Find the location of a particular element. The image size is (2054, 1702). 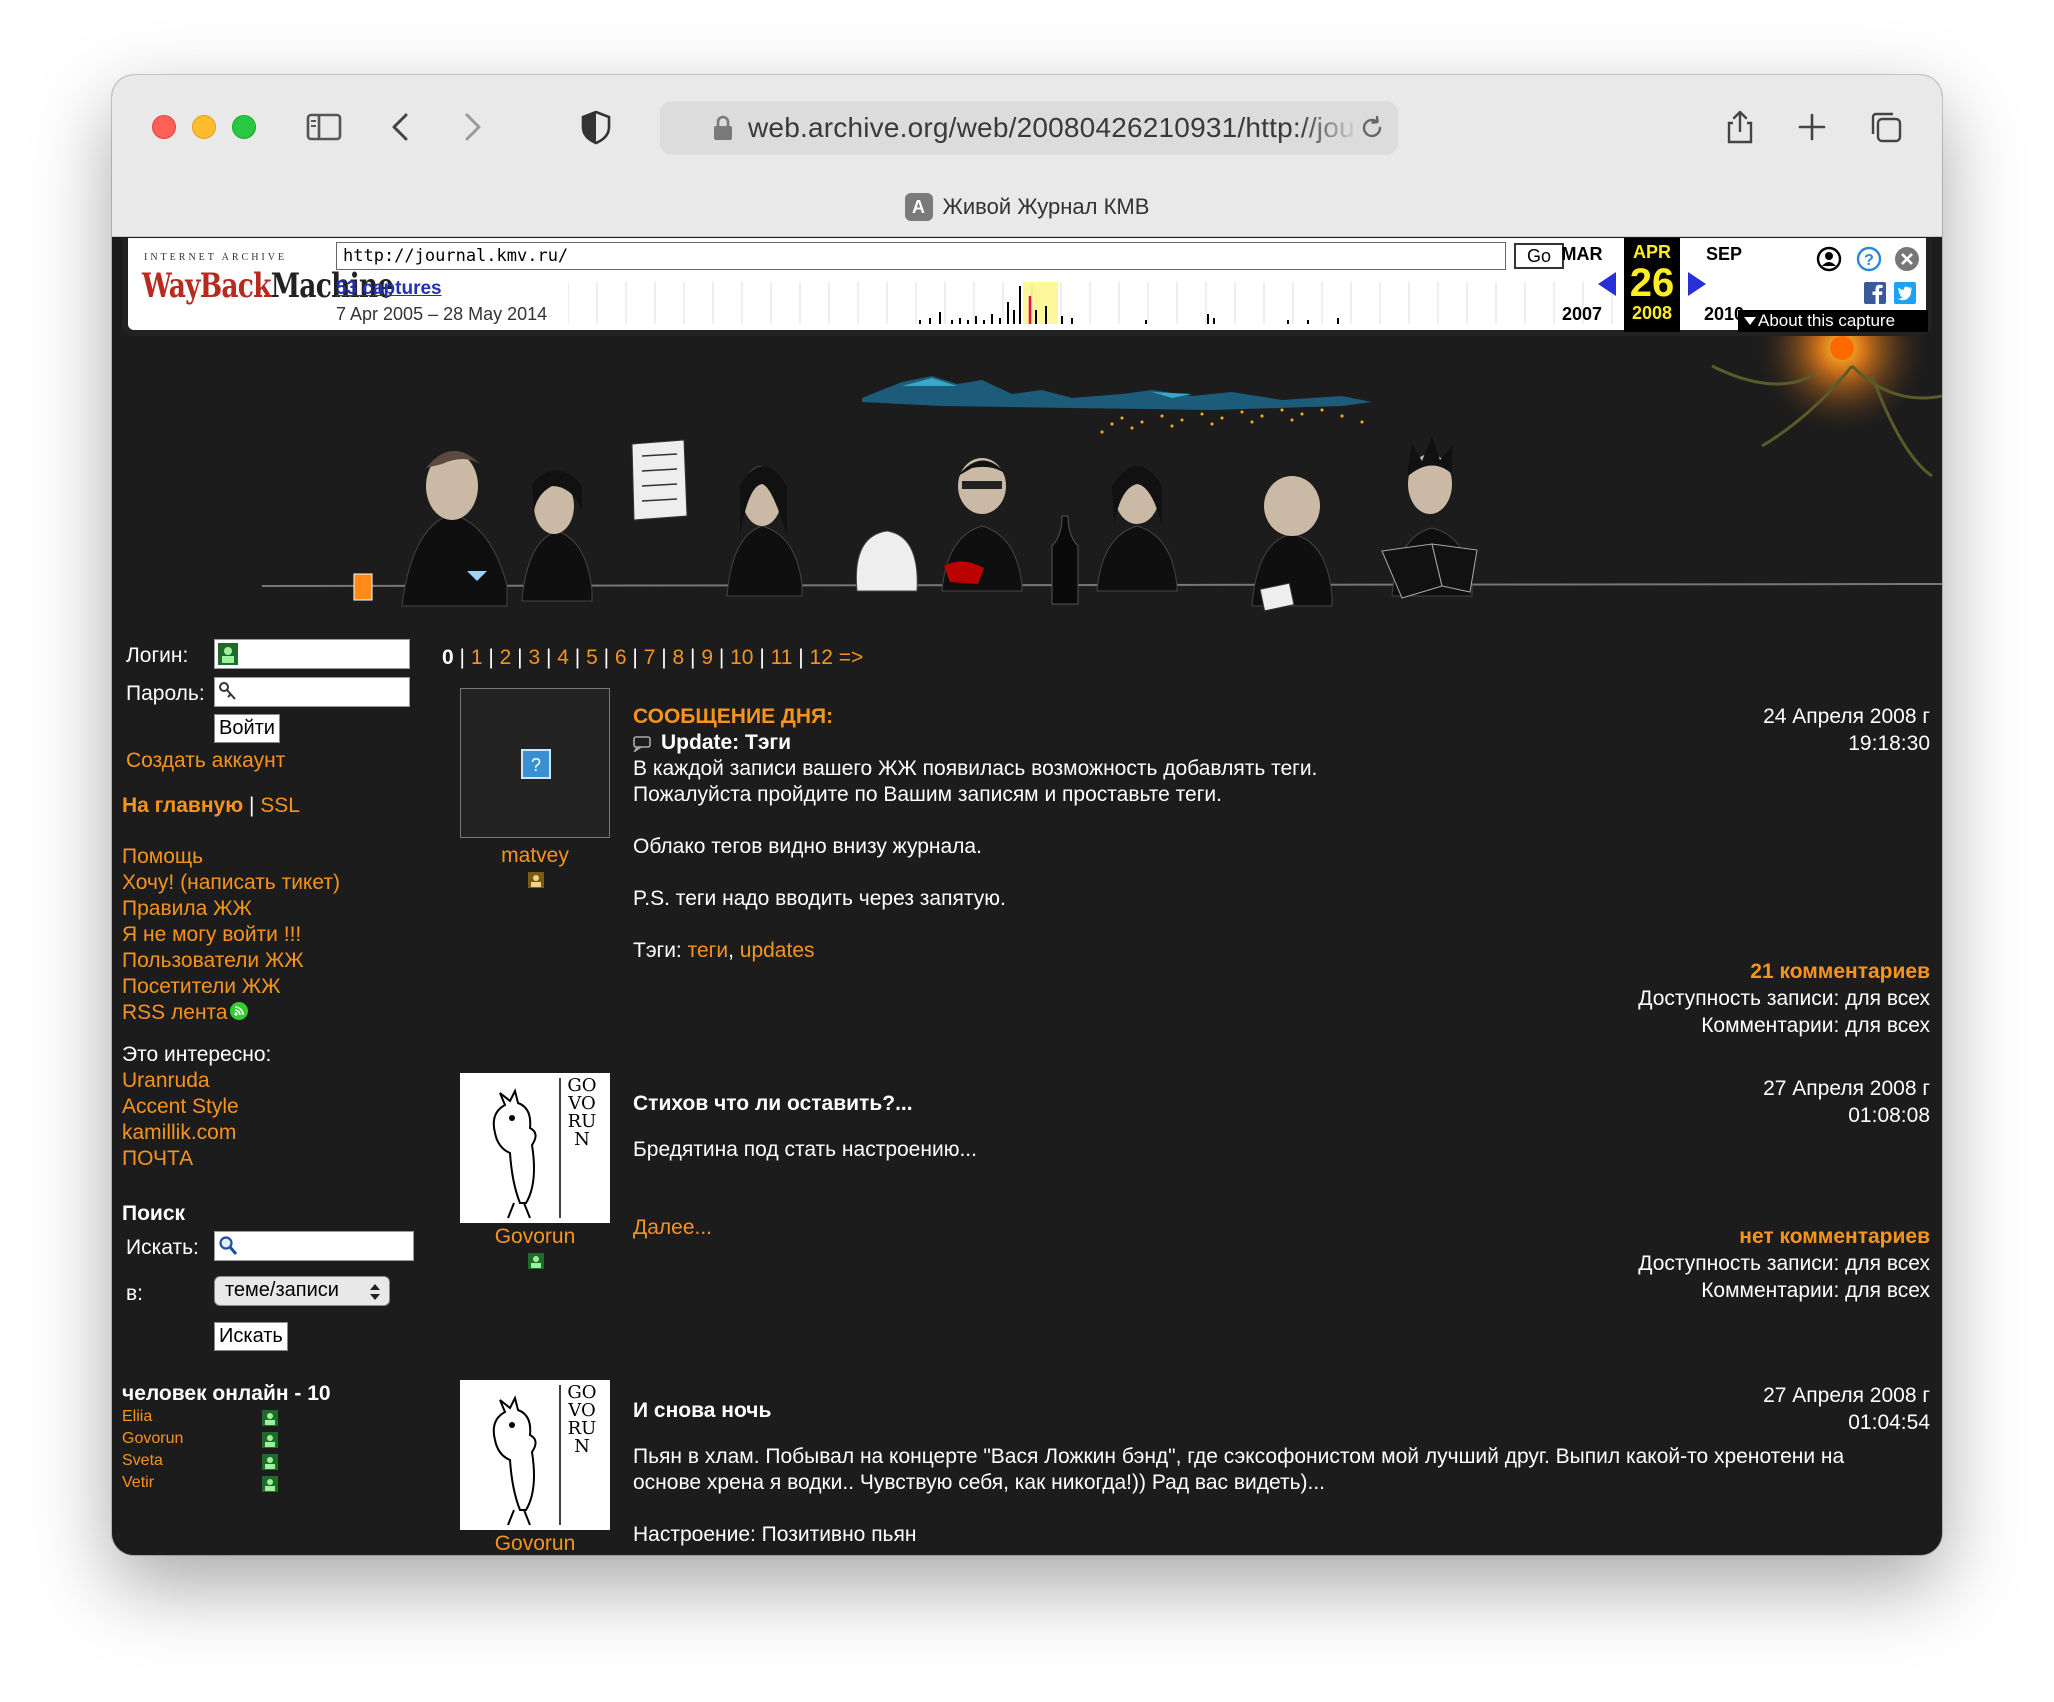

page-next-link: 12 => is located at coordinates (837, 657).